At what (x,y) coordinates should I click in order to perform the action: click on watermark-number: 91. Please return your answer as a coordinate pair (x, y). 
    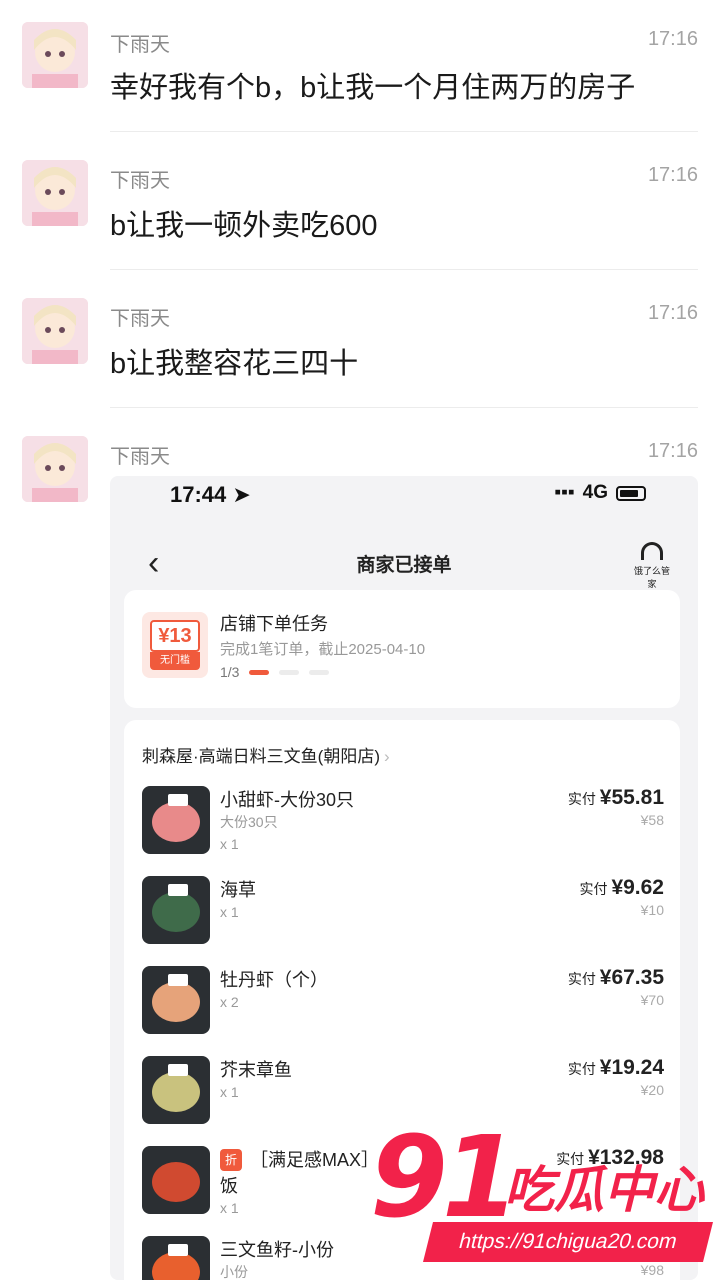
    Looking at the image, I should click on (445, 1178).